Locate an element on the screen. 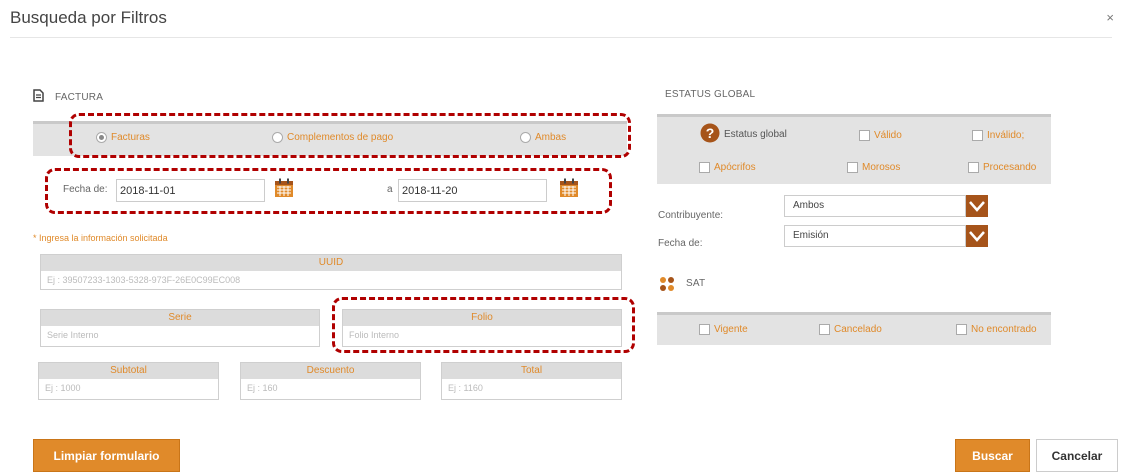 This screenshot has width=1122, height=472. sat-label: SAT is located at coordinates (696, 283).